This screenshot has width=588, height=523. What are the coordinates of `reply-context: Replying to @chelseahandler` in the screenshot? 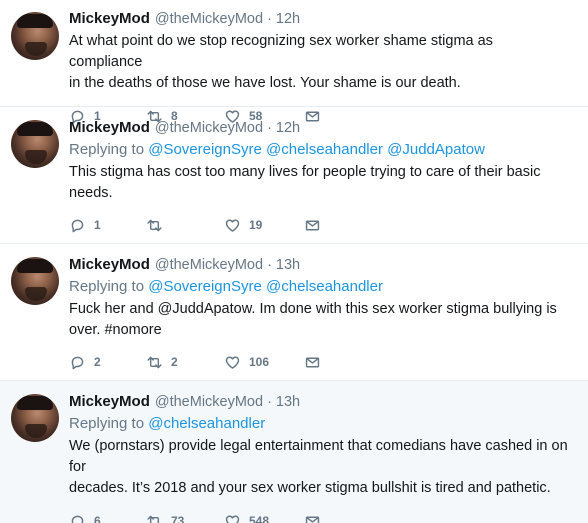 It's located at (318, 424).